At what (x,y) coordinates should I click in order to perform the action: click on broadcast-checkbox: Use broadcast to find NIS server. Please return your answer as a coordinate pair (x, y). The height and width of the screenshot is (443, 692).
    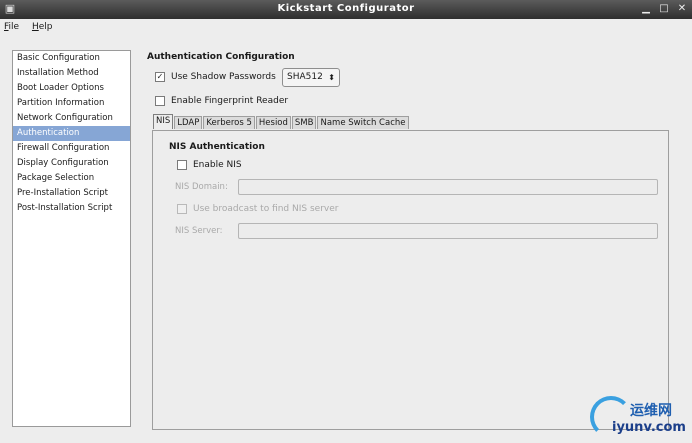
    Looking at the image, I should click on (257, 209).